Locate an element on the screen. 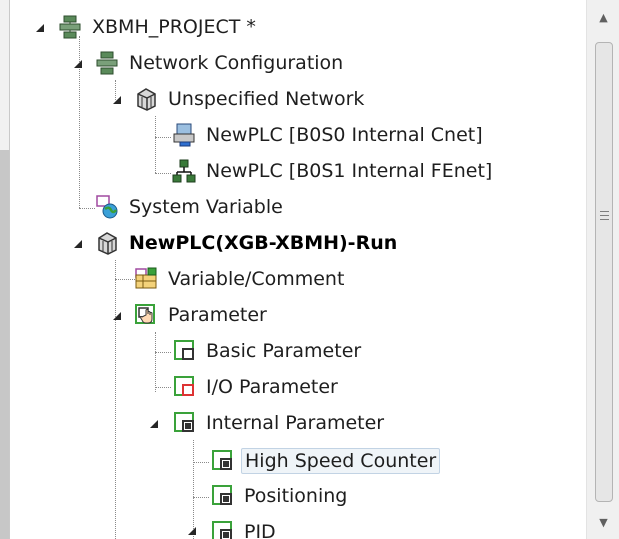 This screenshot has height=539, width=619. tree-item-label: PID is located at coordinates (260, 530).